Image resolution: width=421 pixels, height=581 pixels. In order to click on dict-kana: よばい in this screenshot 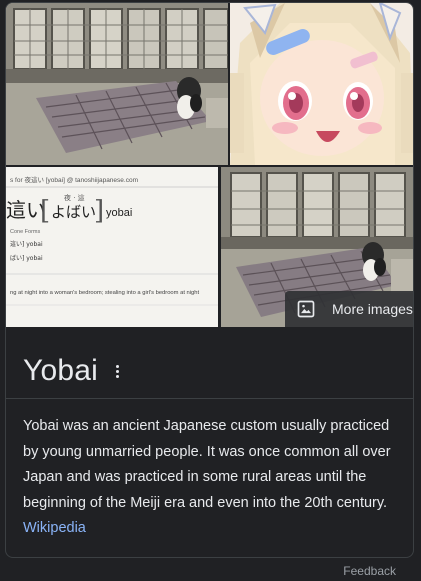, I will do `click(73, 212)`.